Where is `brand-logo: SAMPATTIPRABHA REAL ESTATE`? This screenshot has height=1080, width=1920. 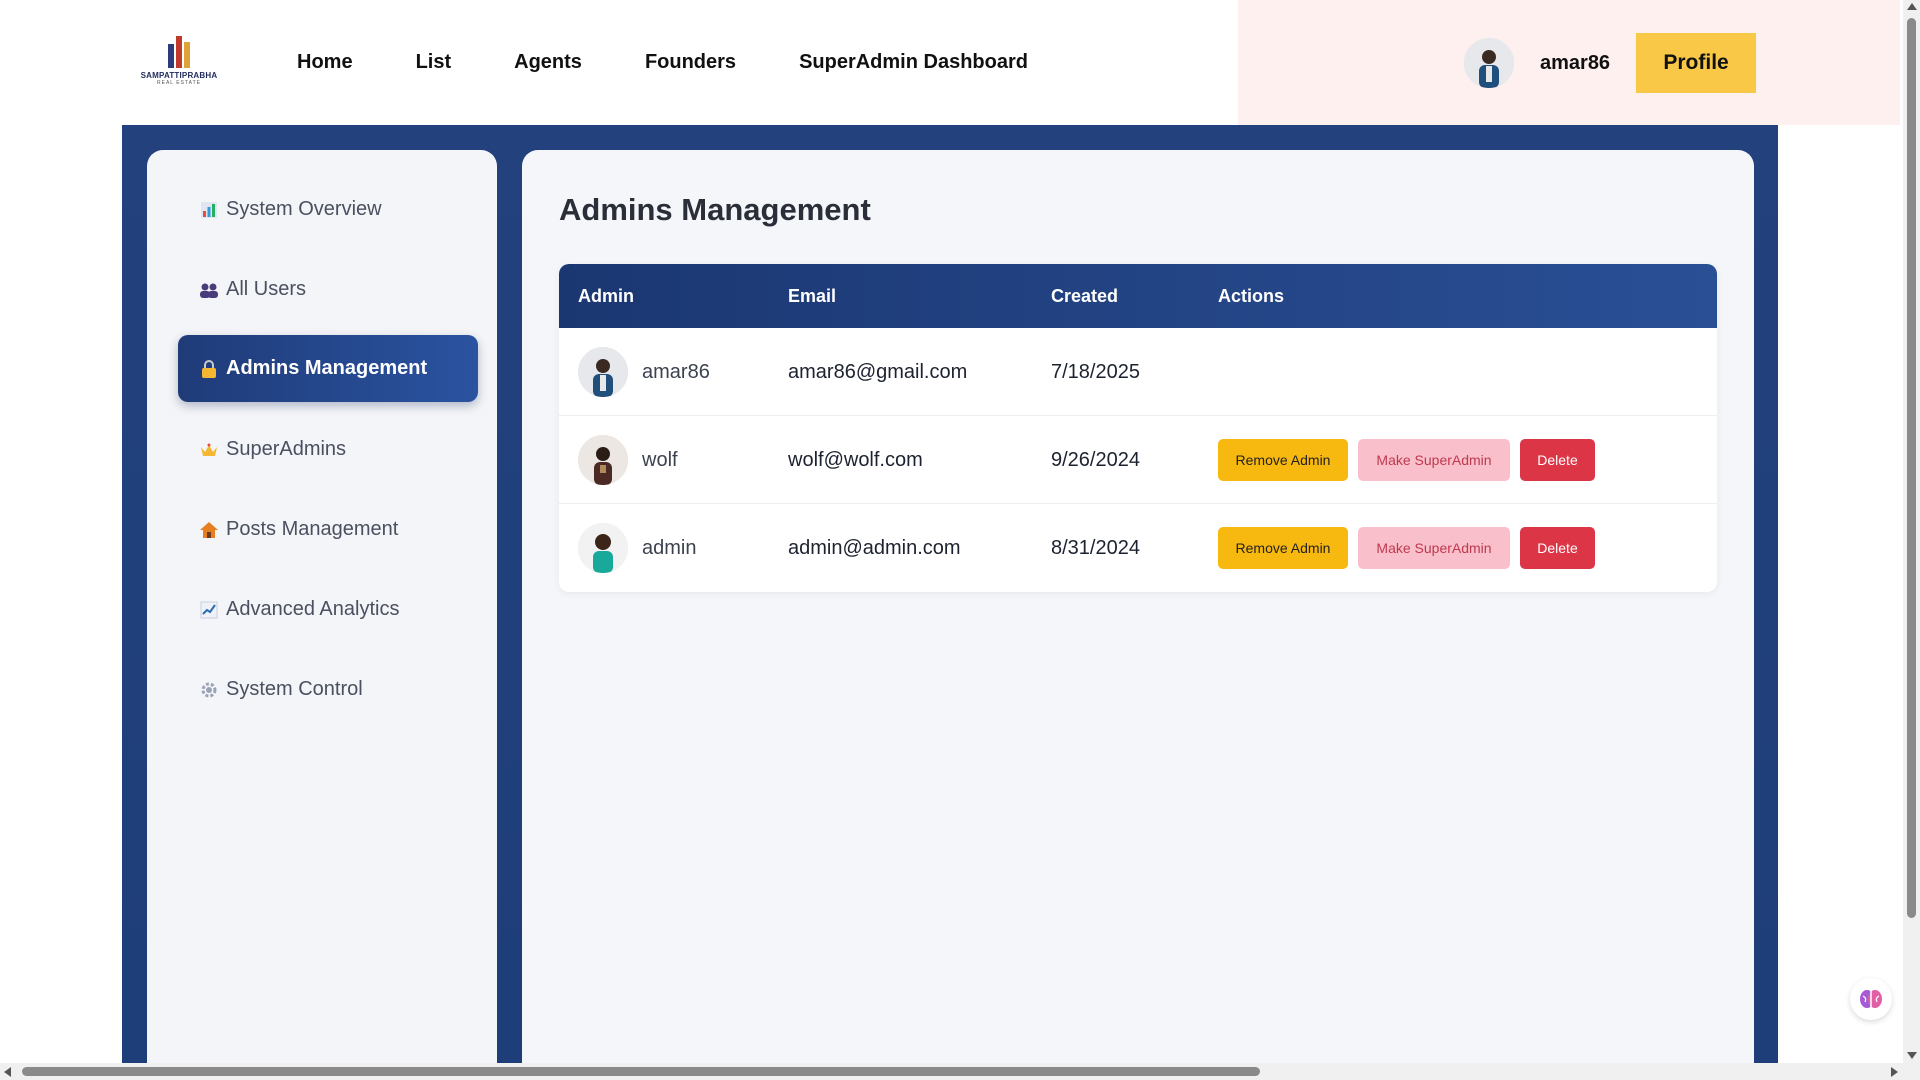 brand-logo: SAMPATTIPRABHA REAL ESTATE is located at coordinates (179, 62).